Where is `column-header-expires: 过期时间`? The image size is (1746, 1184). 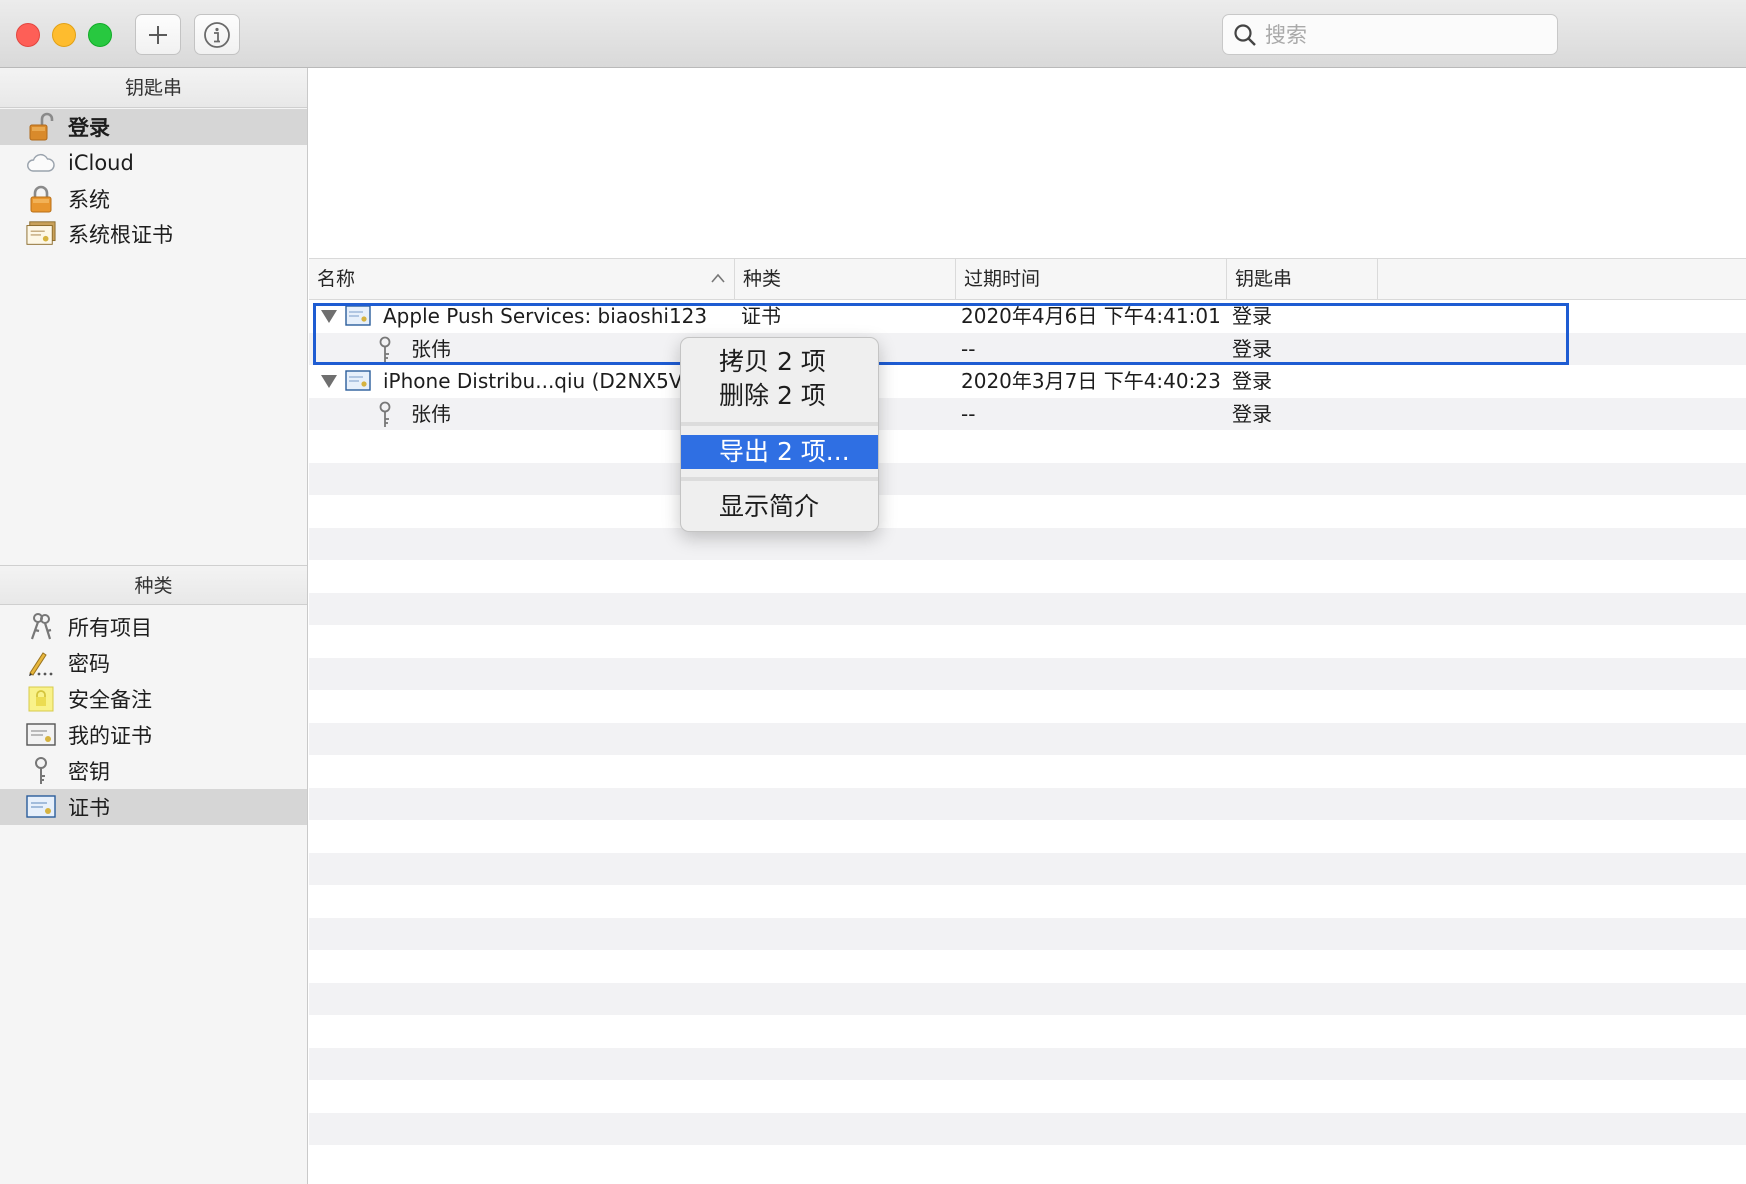 column-header-expires: 过期时间 is located at coordinates (1090, 279).